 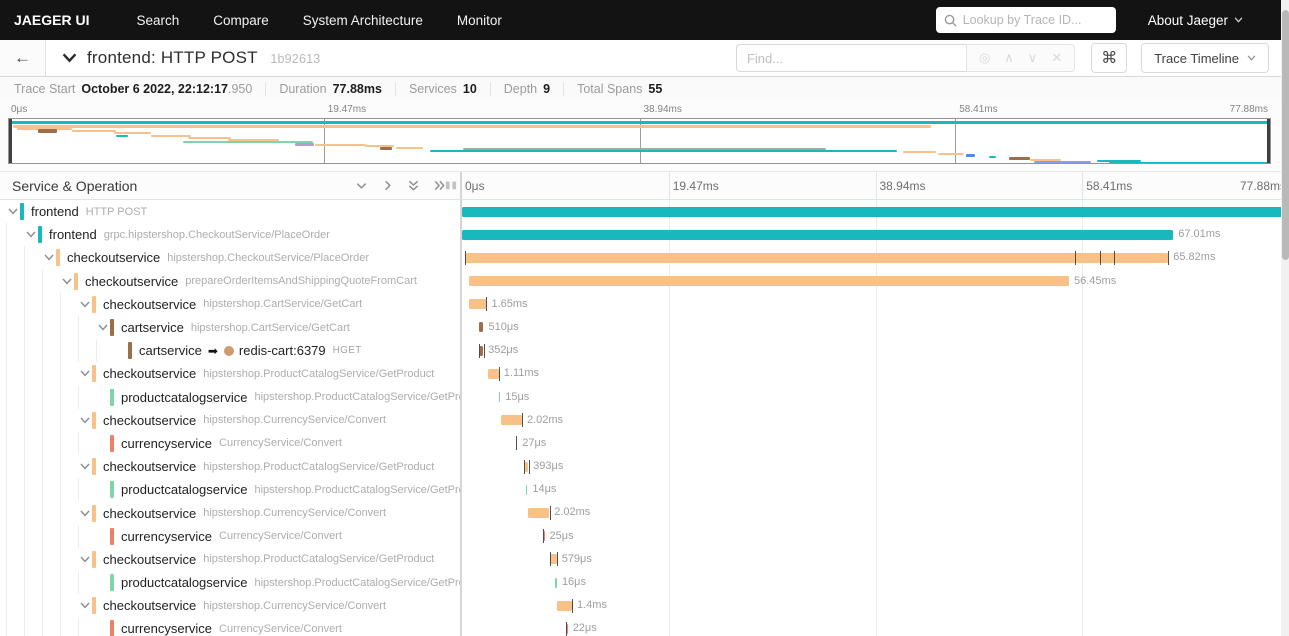 I want to click on collapse-trace-chevron, so click(x=69, y=58).